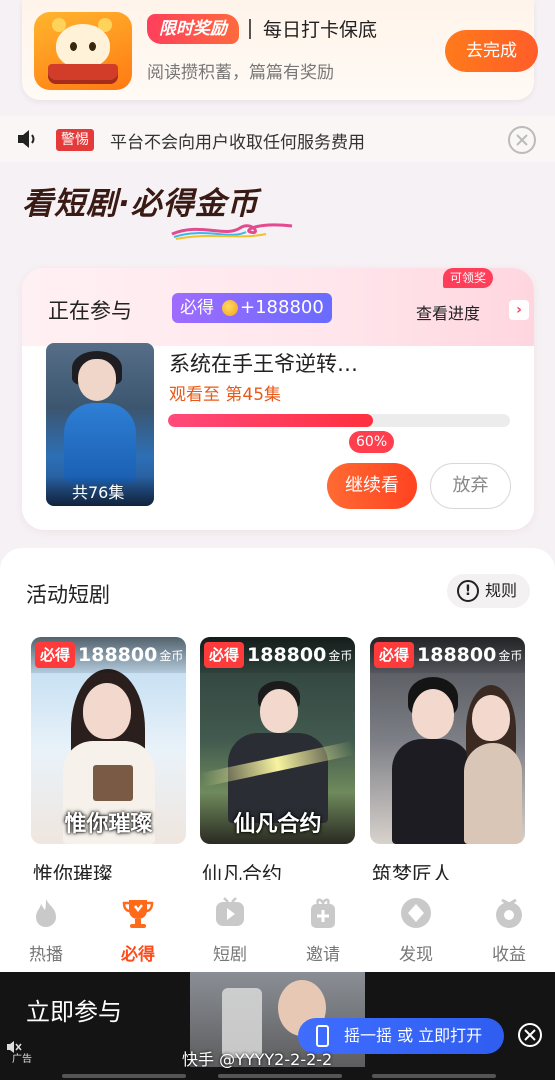  I want to click on flame-icon, so click(46, 913).